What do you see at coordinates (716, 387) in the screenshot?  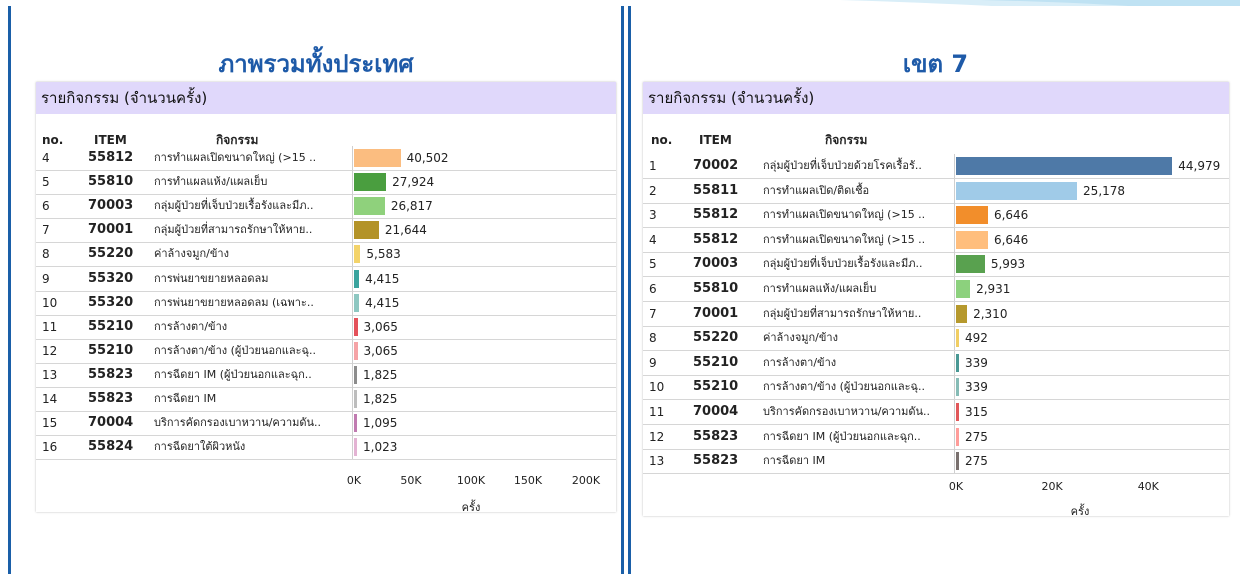 I see `item-code: 55210` at bounding box center [716, 387].